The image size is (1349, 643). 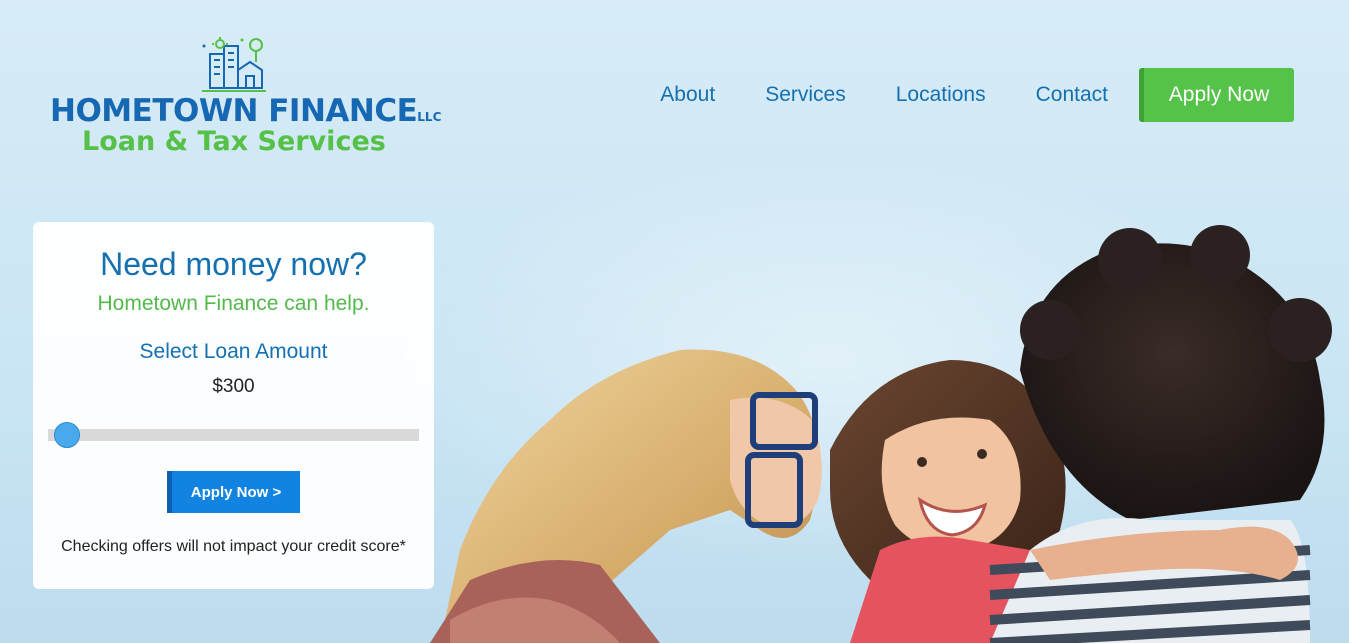 I want to click on logo-tagline: Loan & Tax Services, so click(x=234, y=141).